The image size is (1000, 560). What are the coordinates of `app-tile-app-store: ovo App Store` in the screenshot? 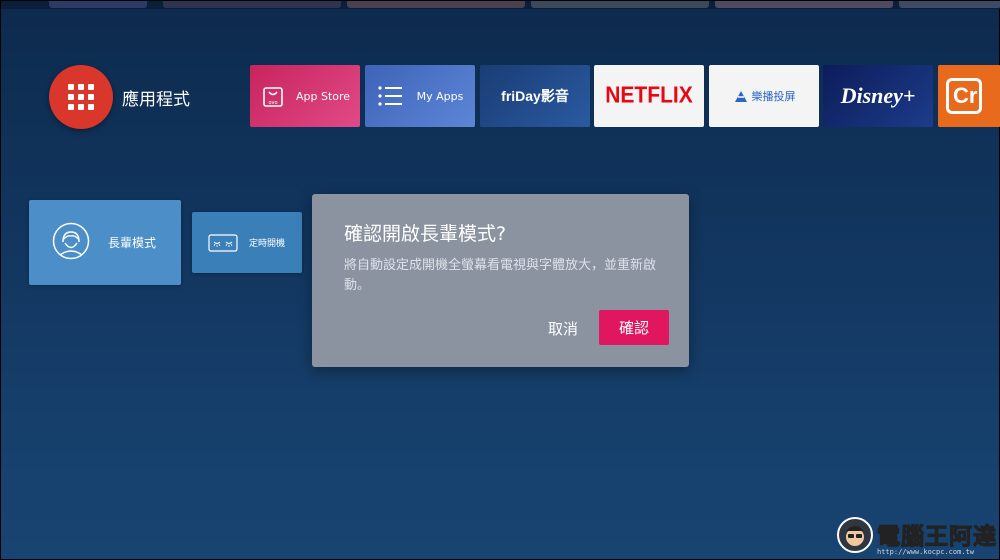 It's located at (305, 96).